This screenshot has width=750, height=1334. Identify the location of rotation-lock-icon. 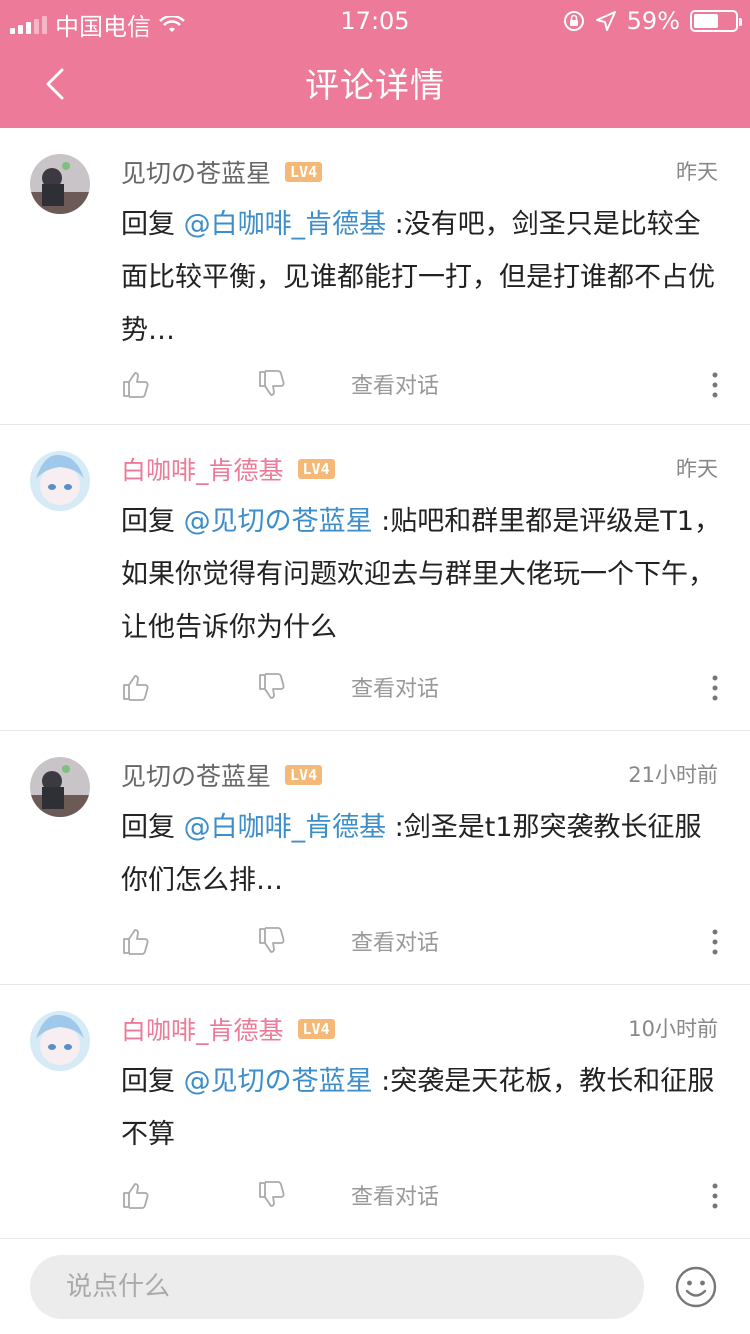
(573, 21).